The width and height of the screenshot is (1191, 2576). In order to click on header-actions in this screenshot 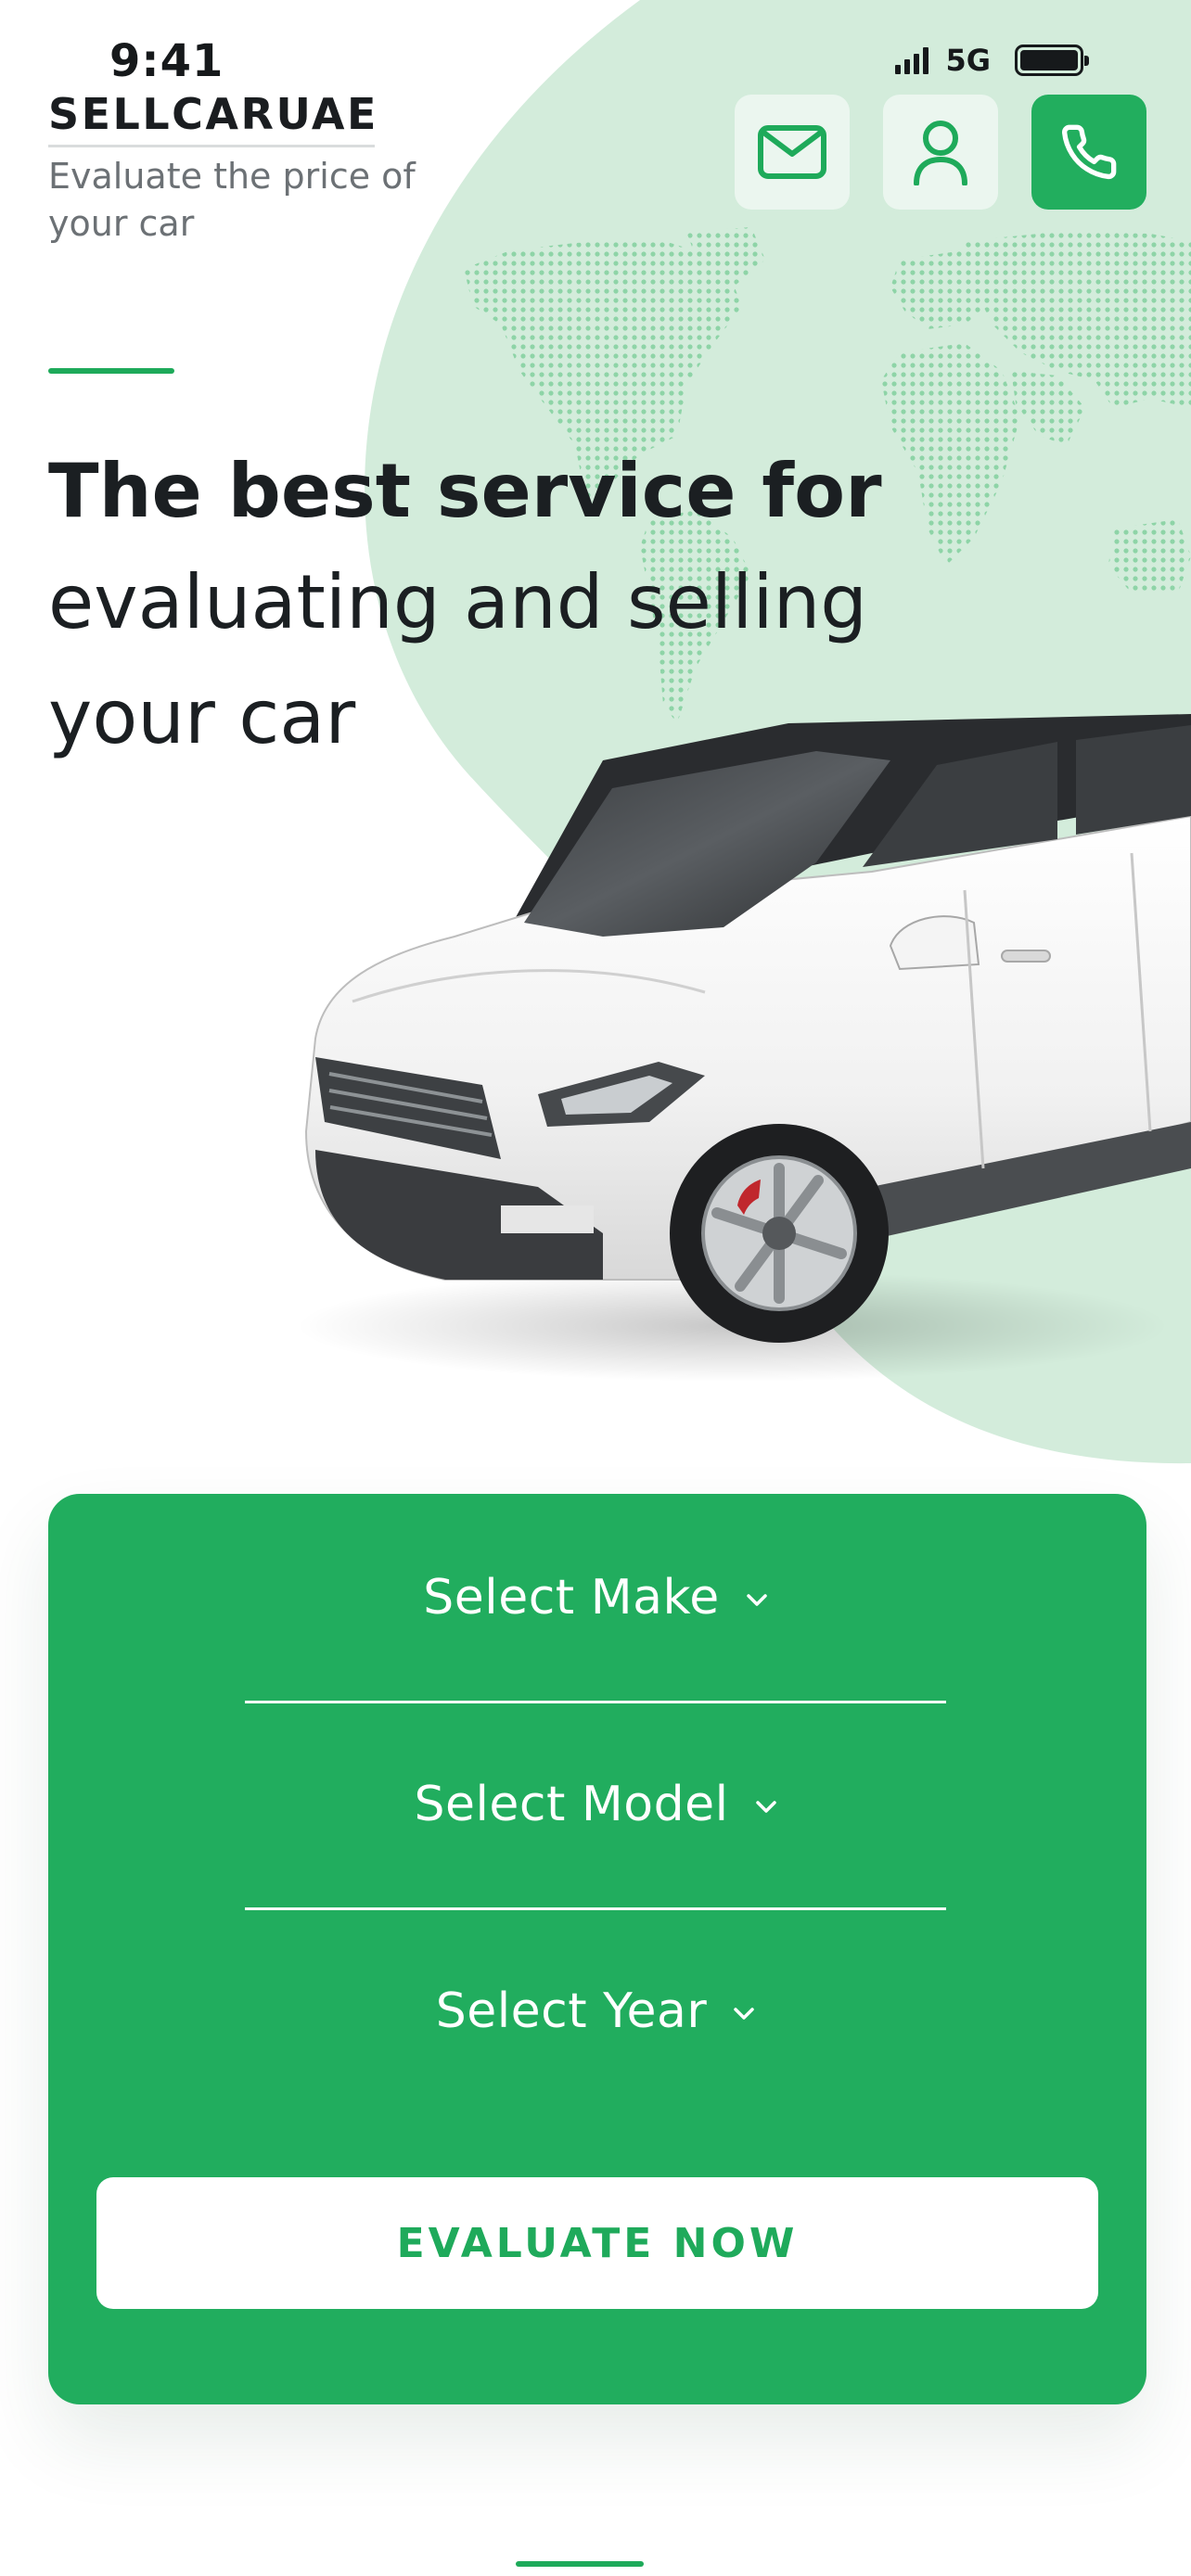, I will do `click(940, 152)`.